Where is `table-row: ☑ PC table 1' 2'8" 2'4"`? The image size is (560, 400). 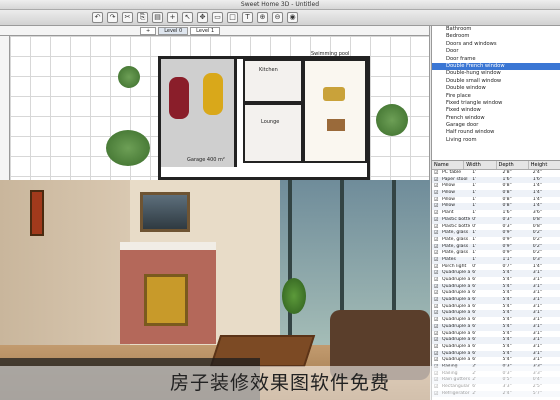
table-row: ☑ PC table 1' 2'8" 2'4" is located at coordinates (496, 173).